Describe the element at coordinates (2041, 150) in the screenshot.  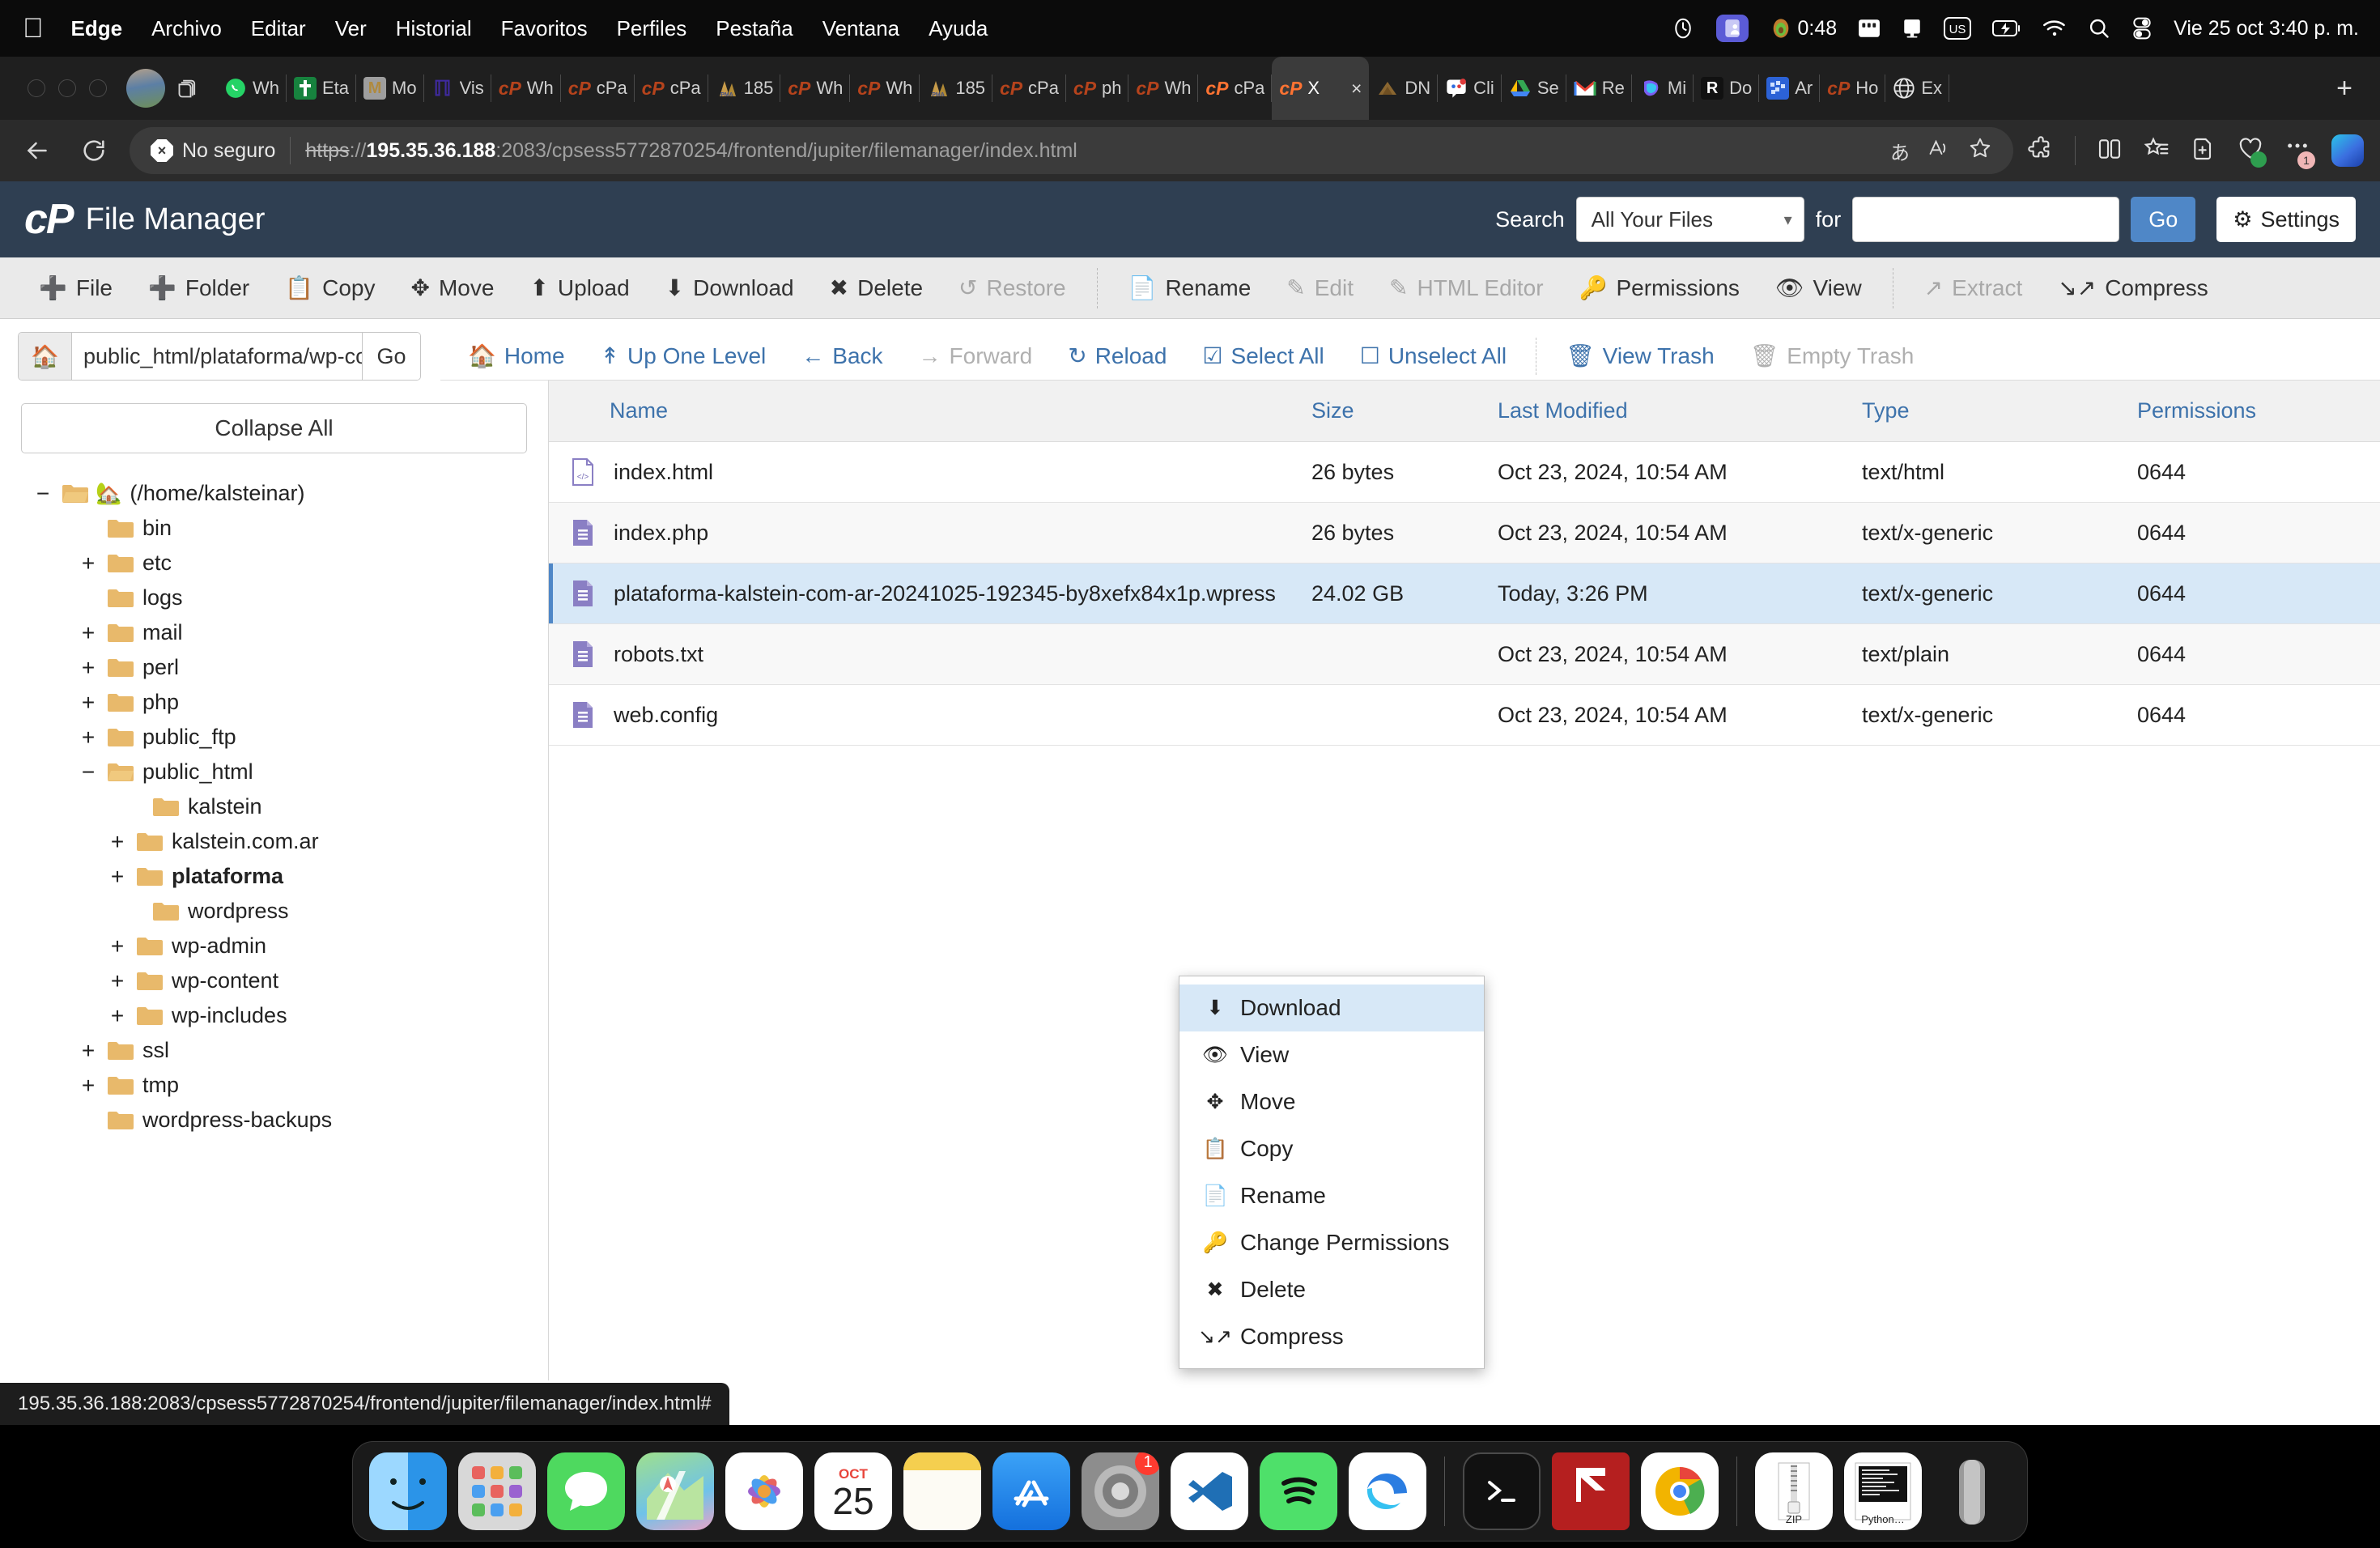
I see `extensions-icon` at that location.